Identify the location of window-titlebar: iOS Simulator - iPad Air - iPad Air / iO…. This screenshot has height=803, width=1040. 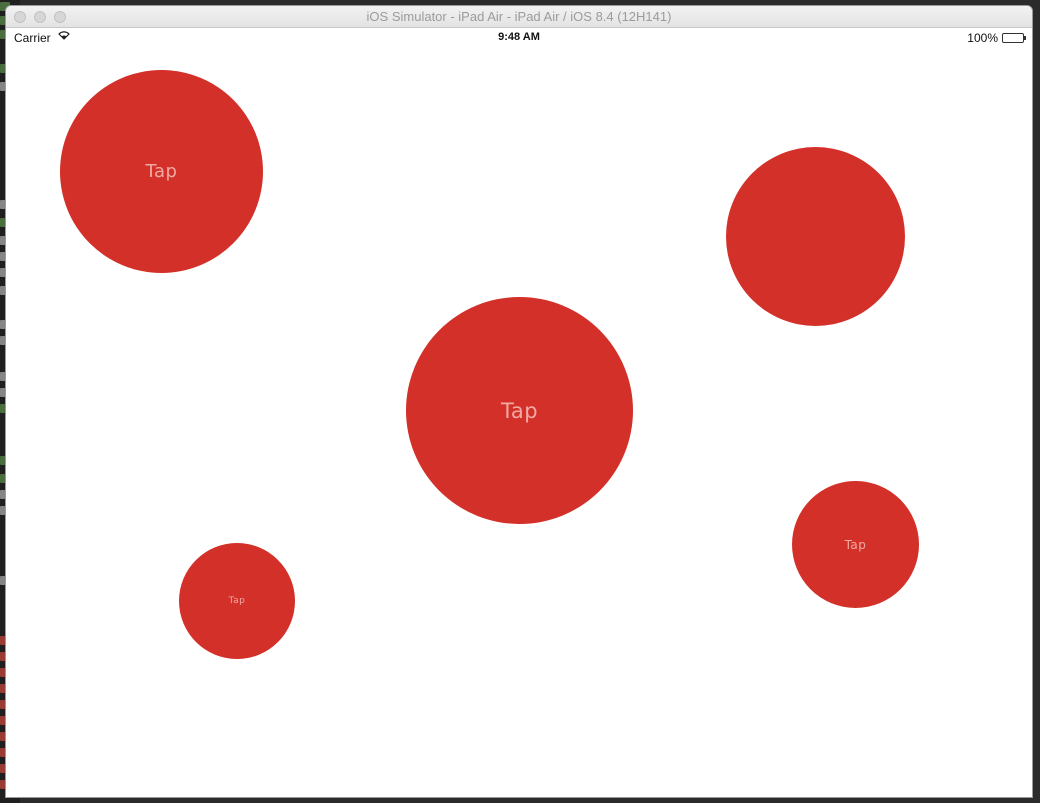
(519, 17).